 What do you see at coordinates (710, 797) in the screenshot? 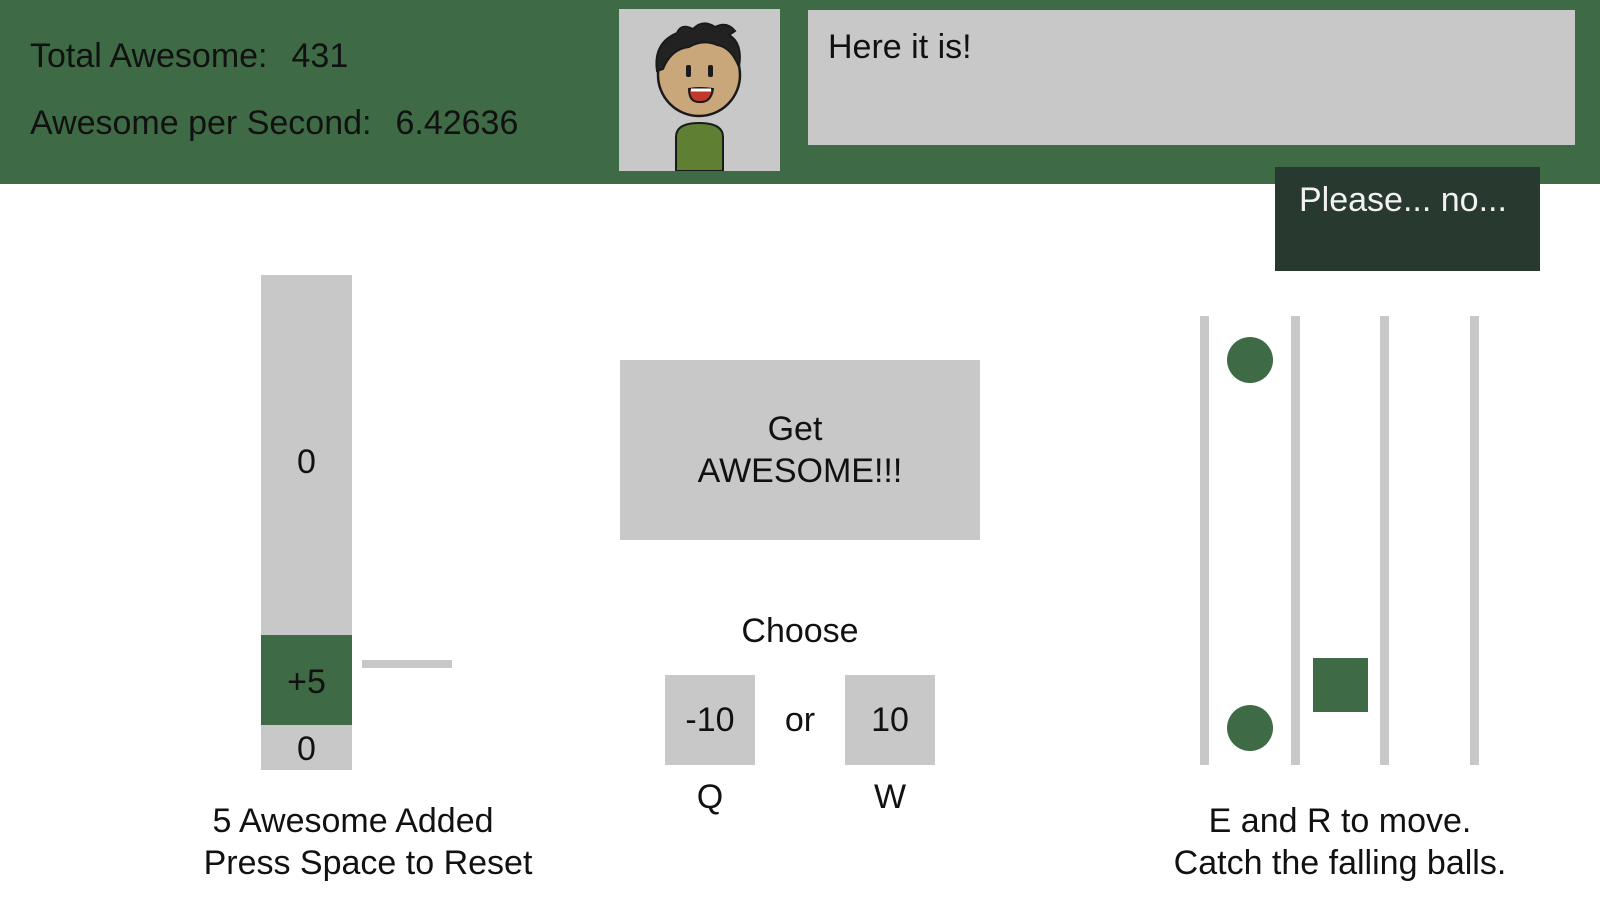
I see `key-q-label: Q` at bounding box center [710, 797].